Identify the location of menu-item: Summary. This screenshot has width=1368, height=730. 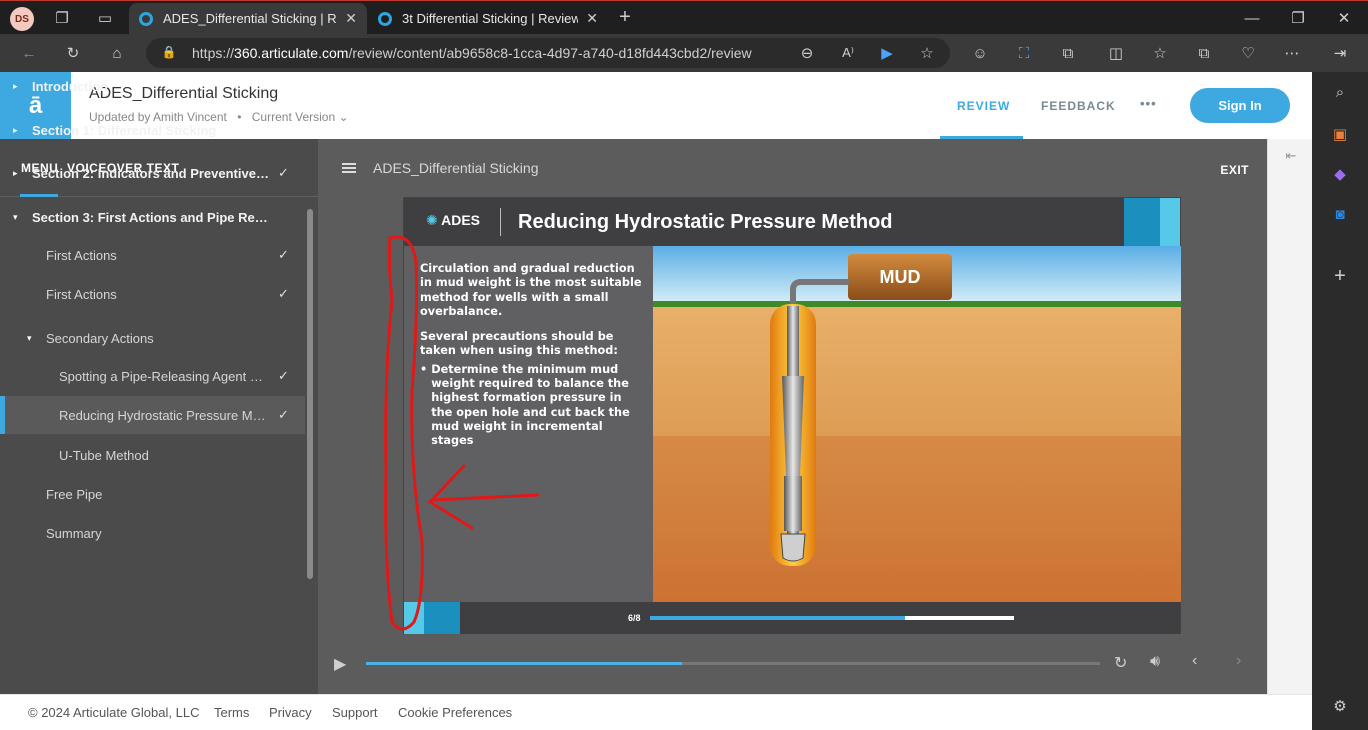
(152, 533).